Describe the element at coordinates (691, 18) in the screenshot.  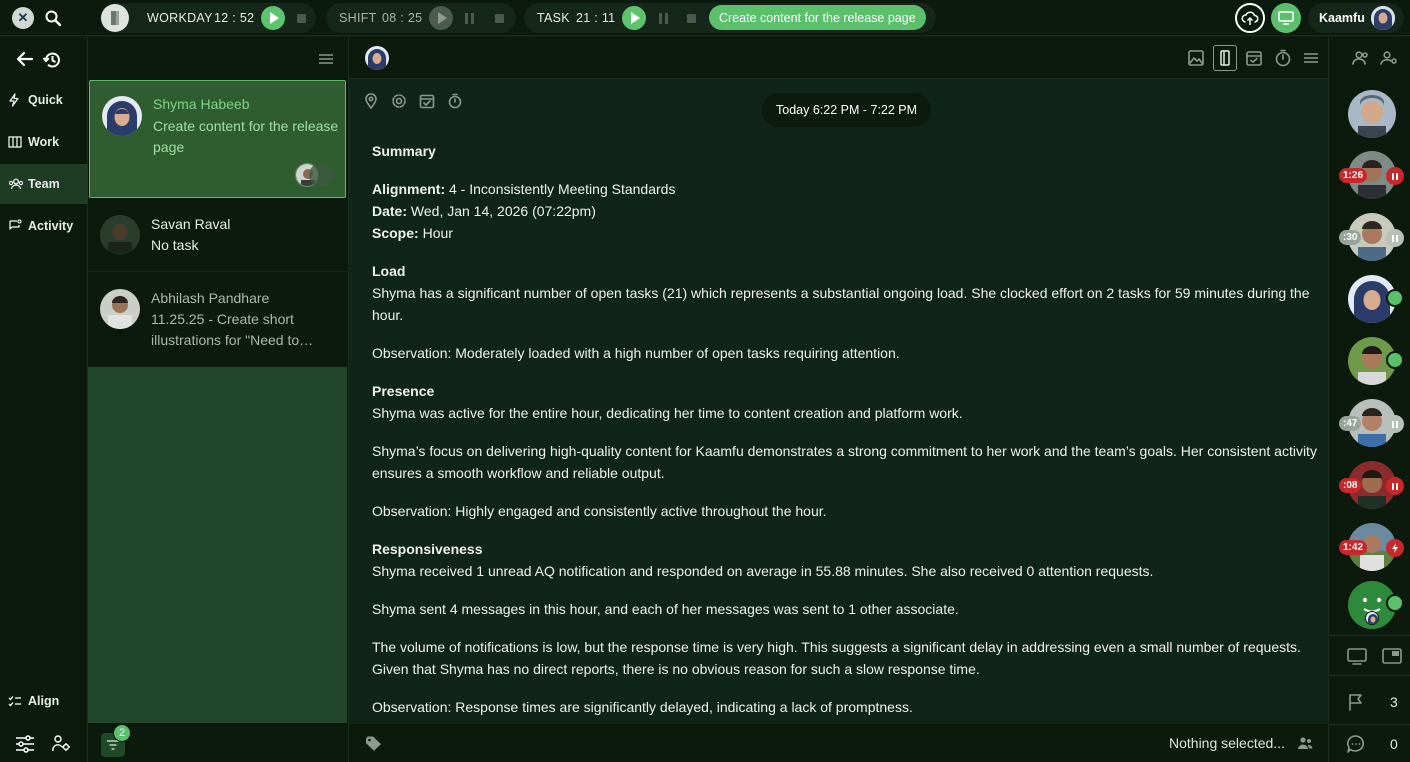
I see `task-stop-button` at that location.